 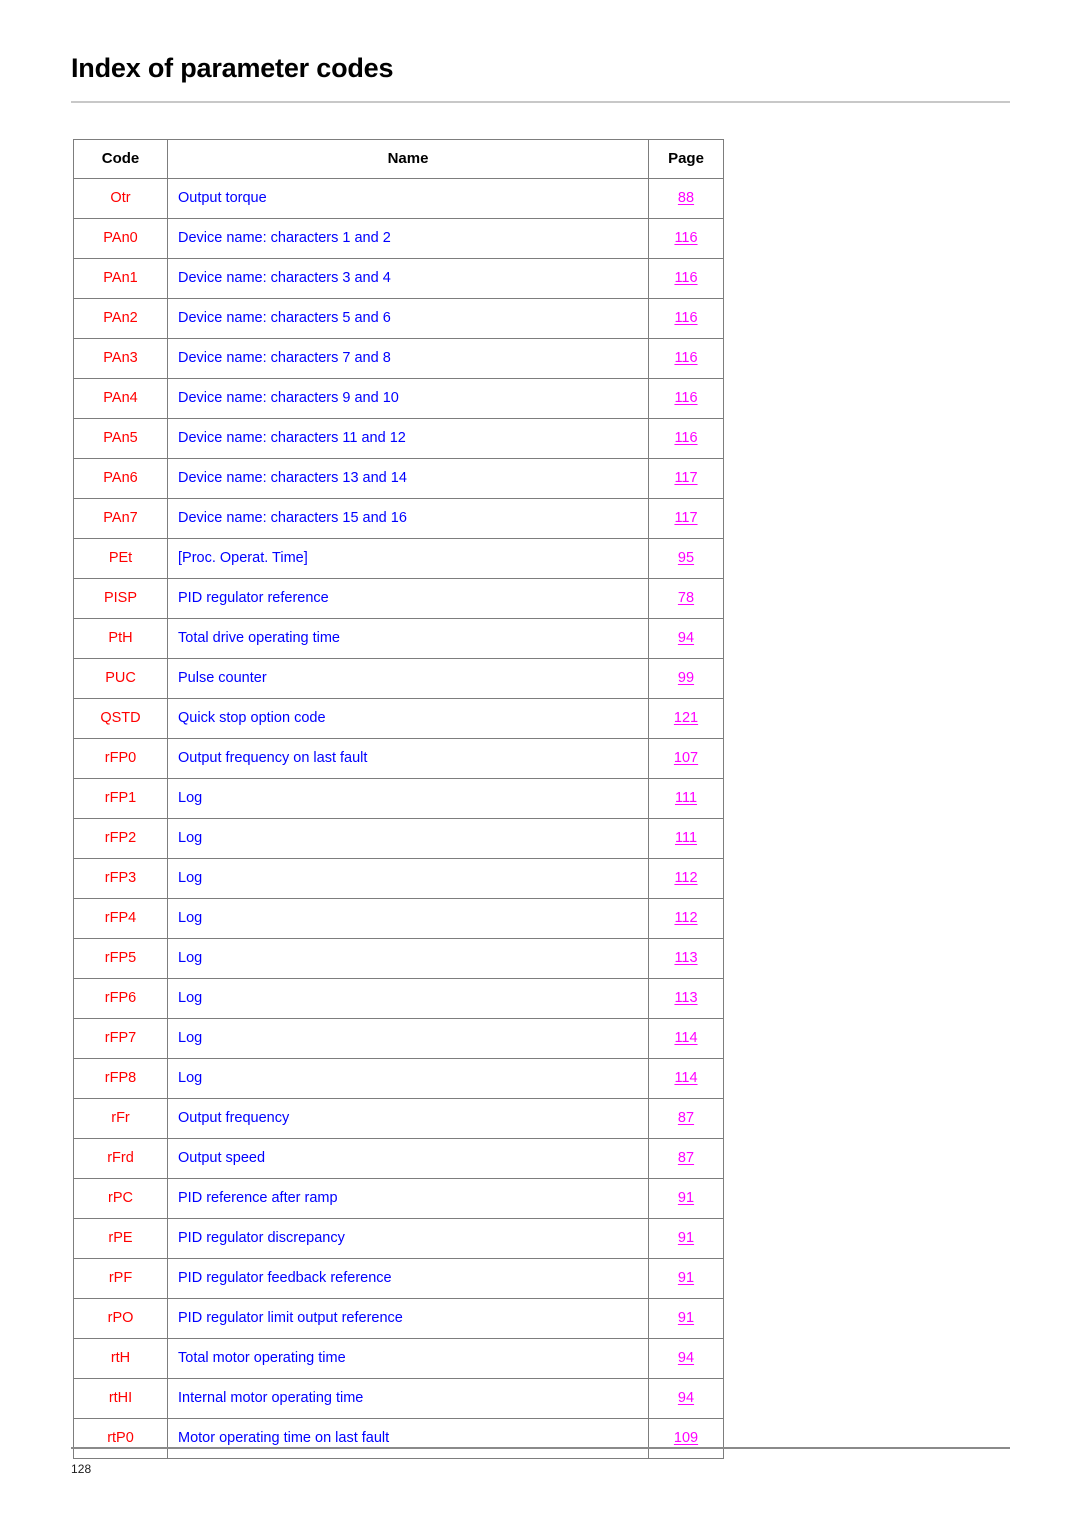 I want to click on parameter-code-cell: rFP5, so click(x=120, y=958).